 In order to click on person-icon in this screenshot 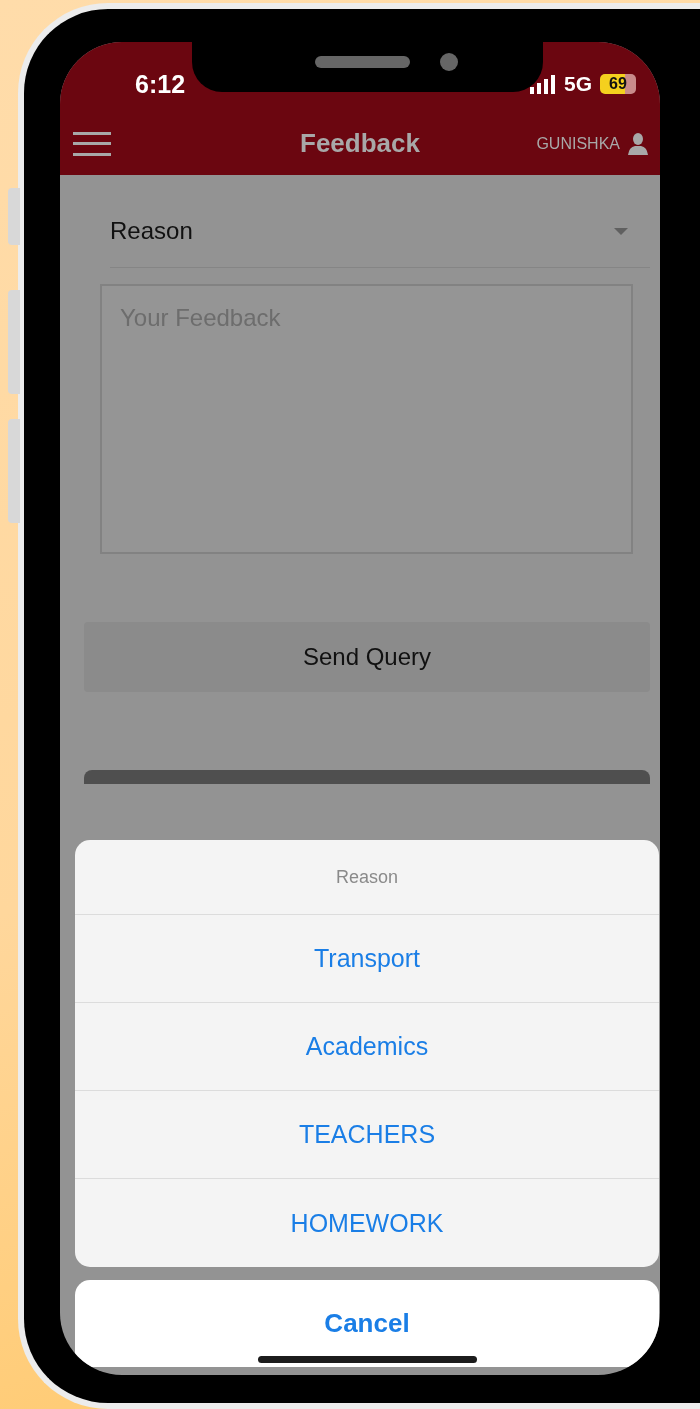, I will do `click(638, 143)`.